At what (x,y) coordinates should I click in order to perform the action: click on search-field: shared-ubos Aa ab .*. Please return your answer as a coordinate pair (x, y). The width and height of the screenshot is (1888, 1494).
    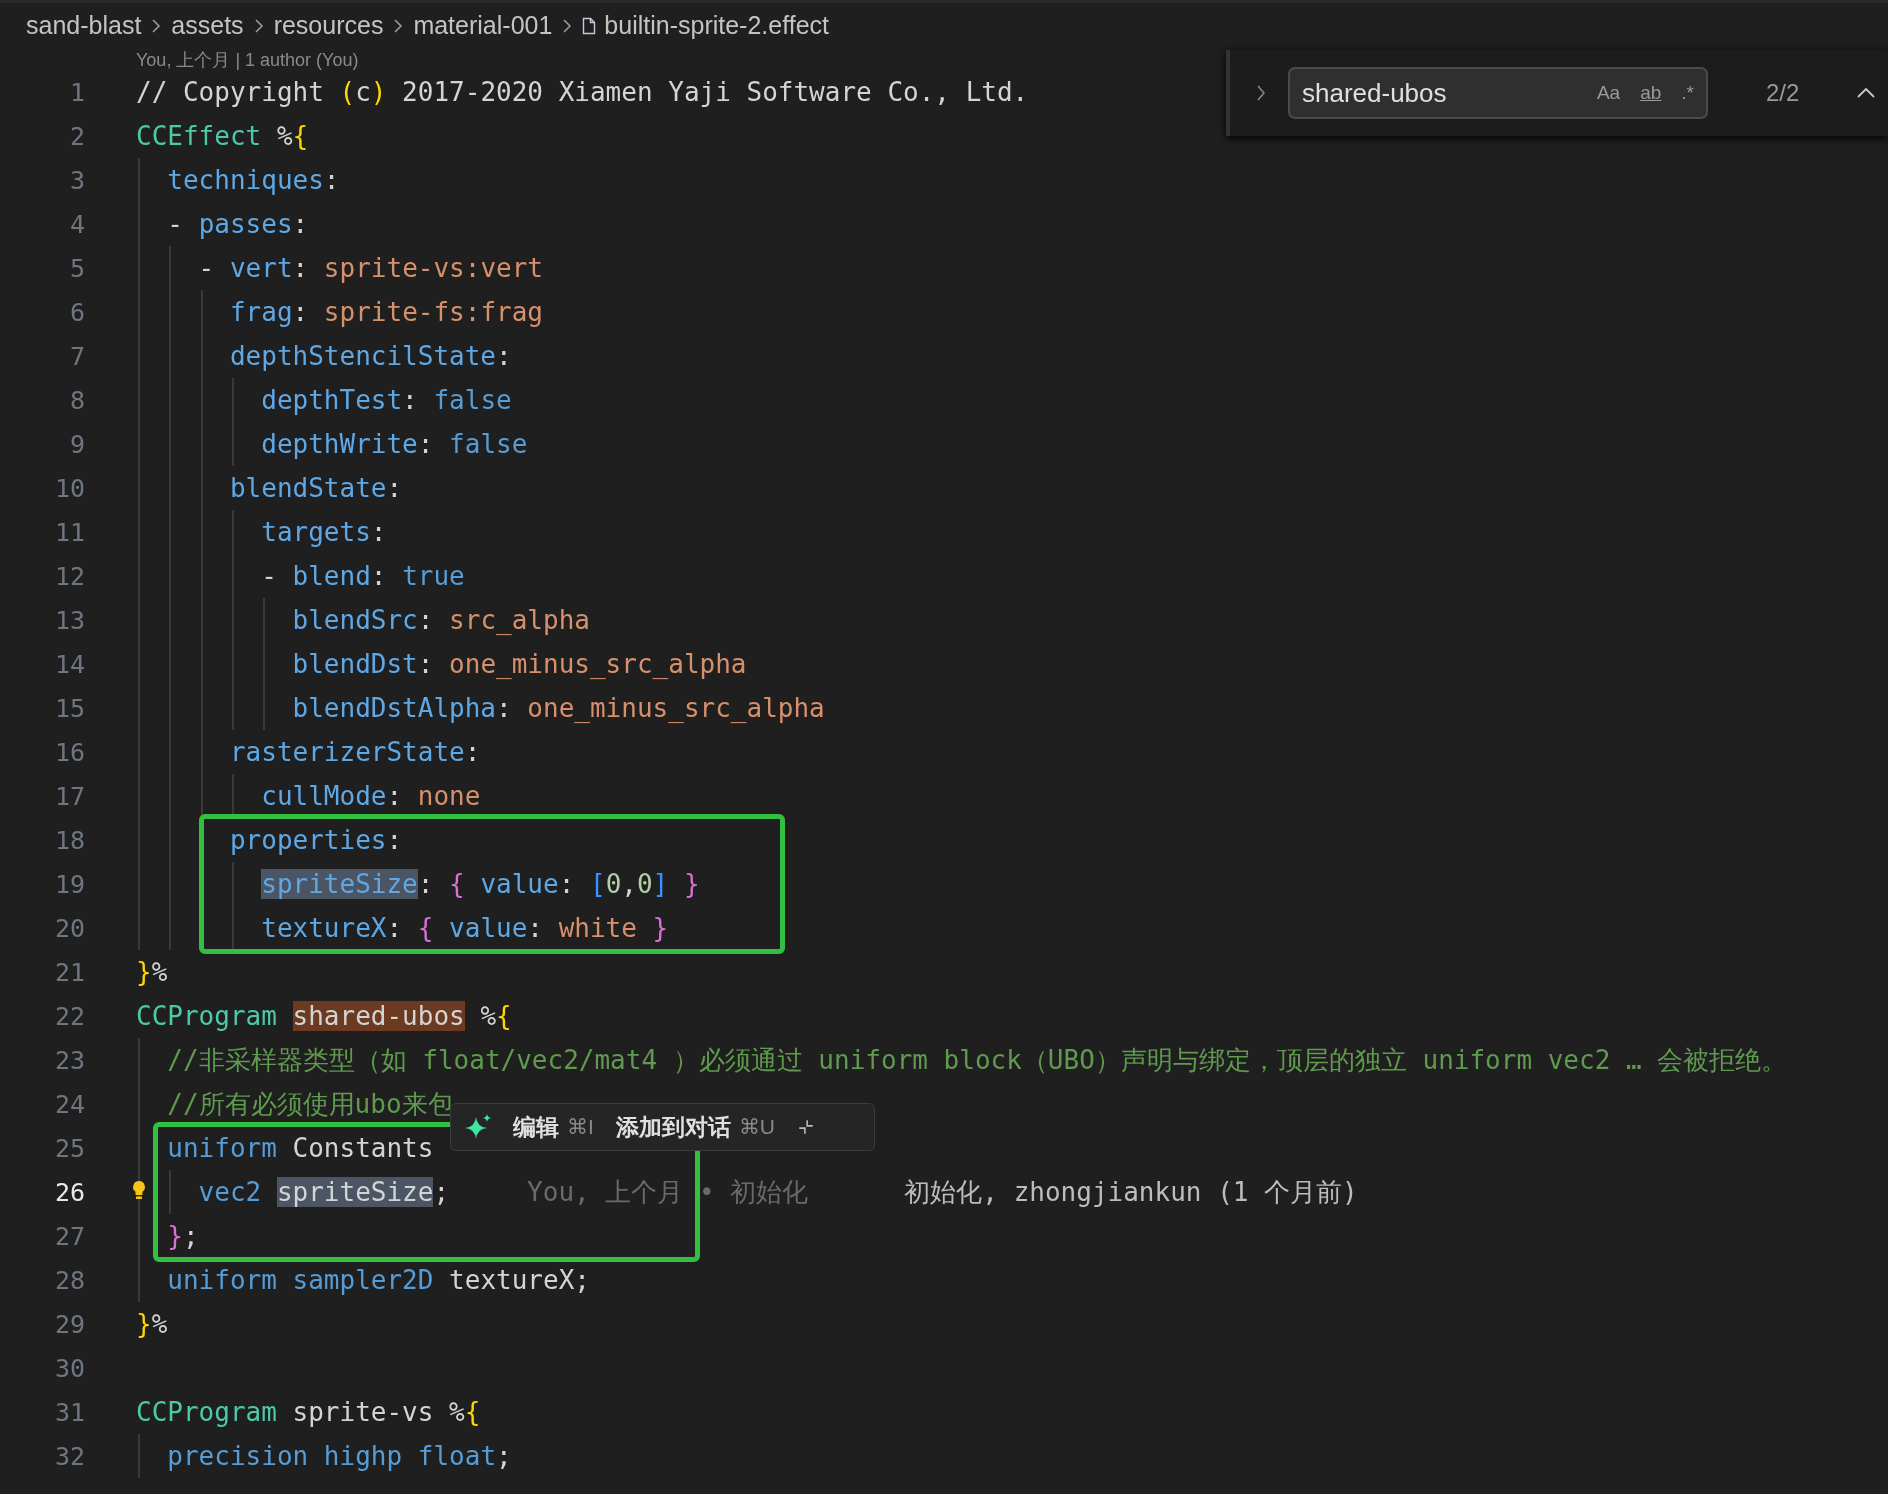
    Looking at the image, I should click on (1498, 93).